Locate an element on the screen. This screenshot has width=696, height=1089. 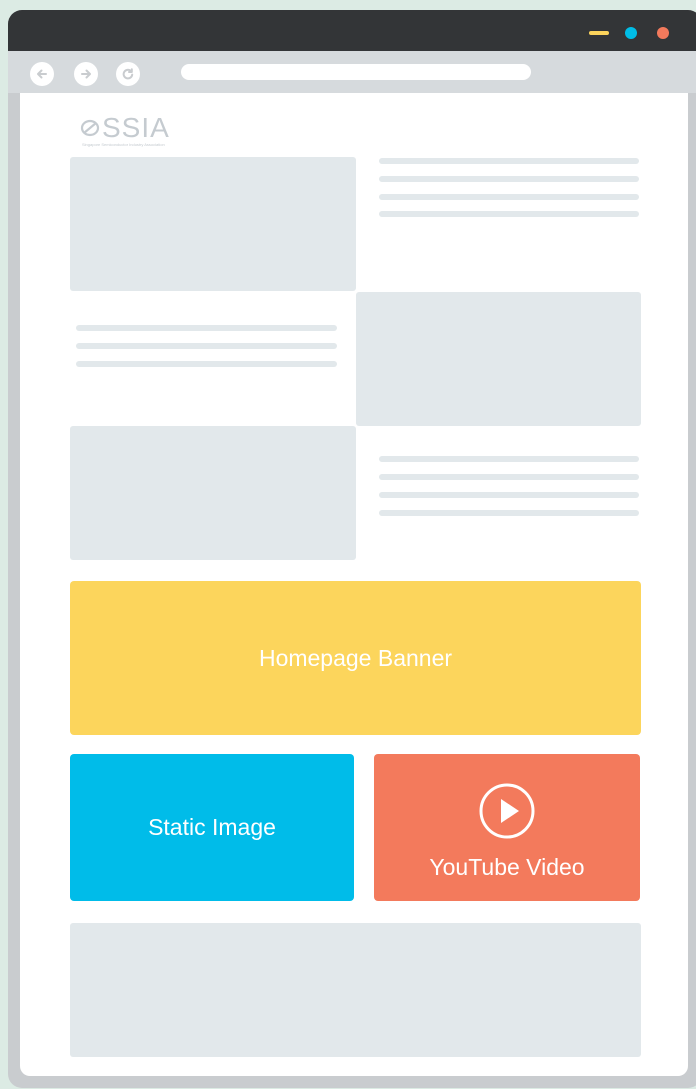
homepage-banner-label: Homepage Banner is located at coordinates (355, 657).